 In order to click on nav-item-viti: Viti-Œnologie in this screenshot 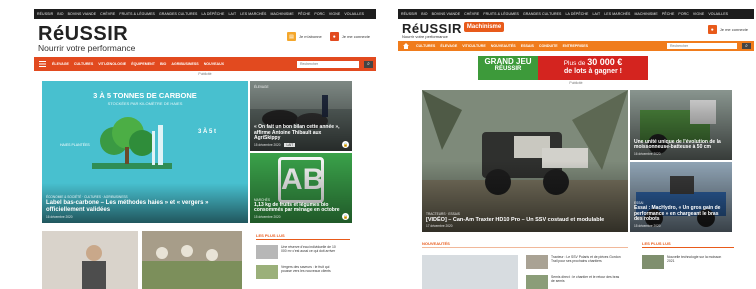, I will do `click(112, 64)`.